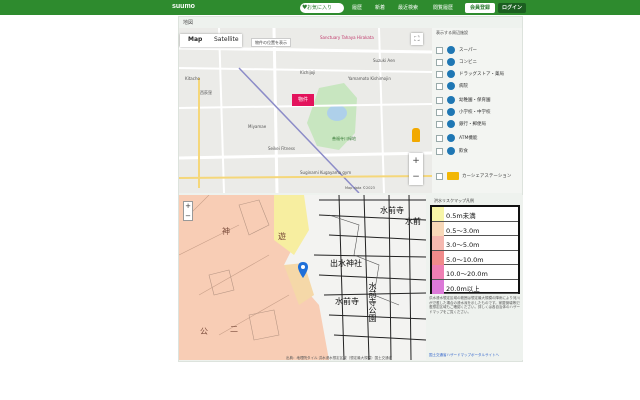  I want to click on favorites-button: ♥ お気に入り, so click(322, 8).